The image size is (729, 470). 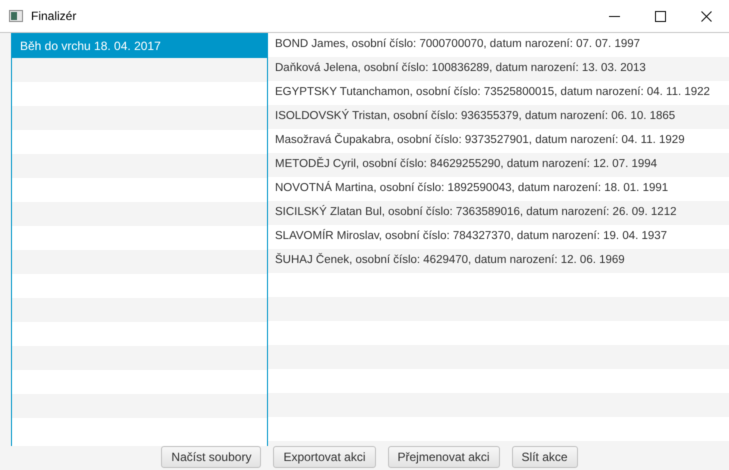 I want to click on participant-item: Daňková Jelena, osobní číslo: 100836289, datum narození: 13. 03. 2013, so click(x=498, y=69).